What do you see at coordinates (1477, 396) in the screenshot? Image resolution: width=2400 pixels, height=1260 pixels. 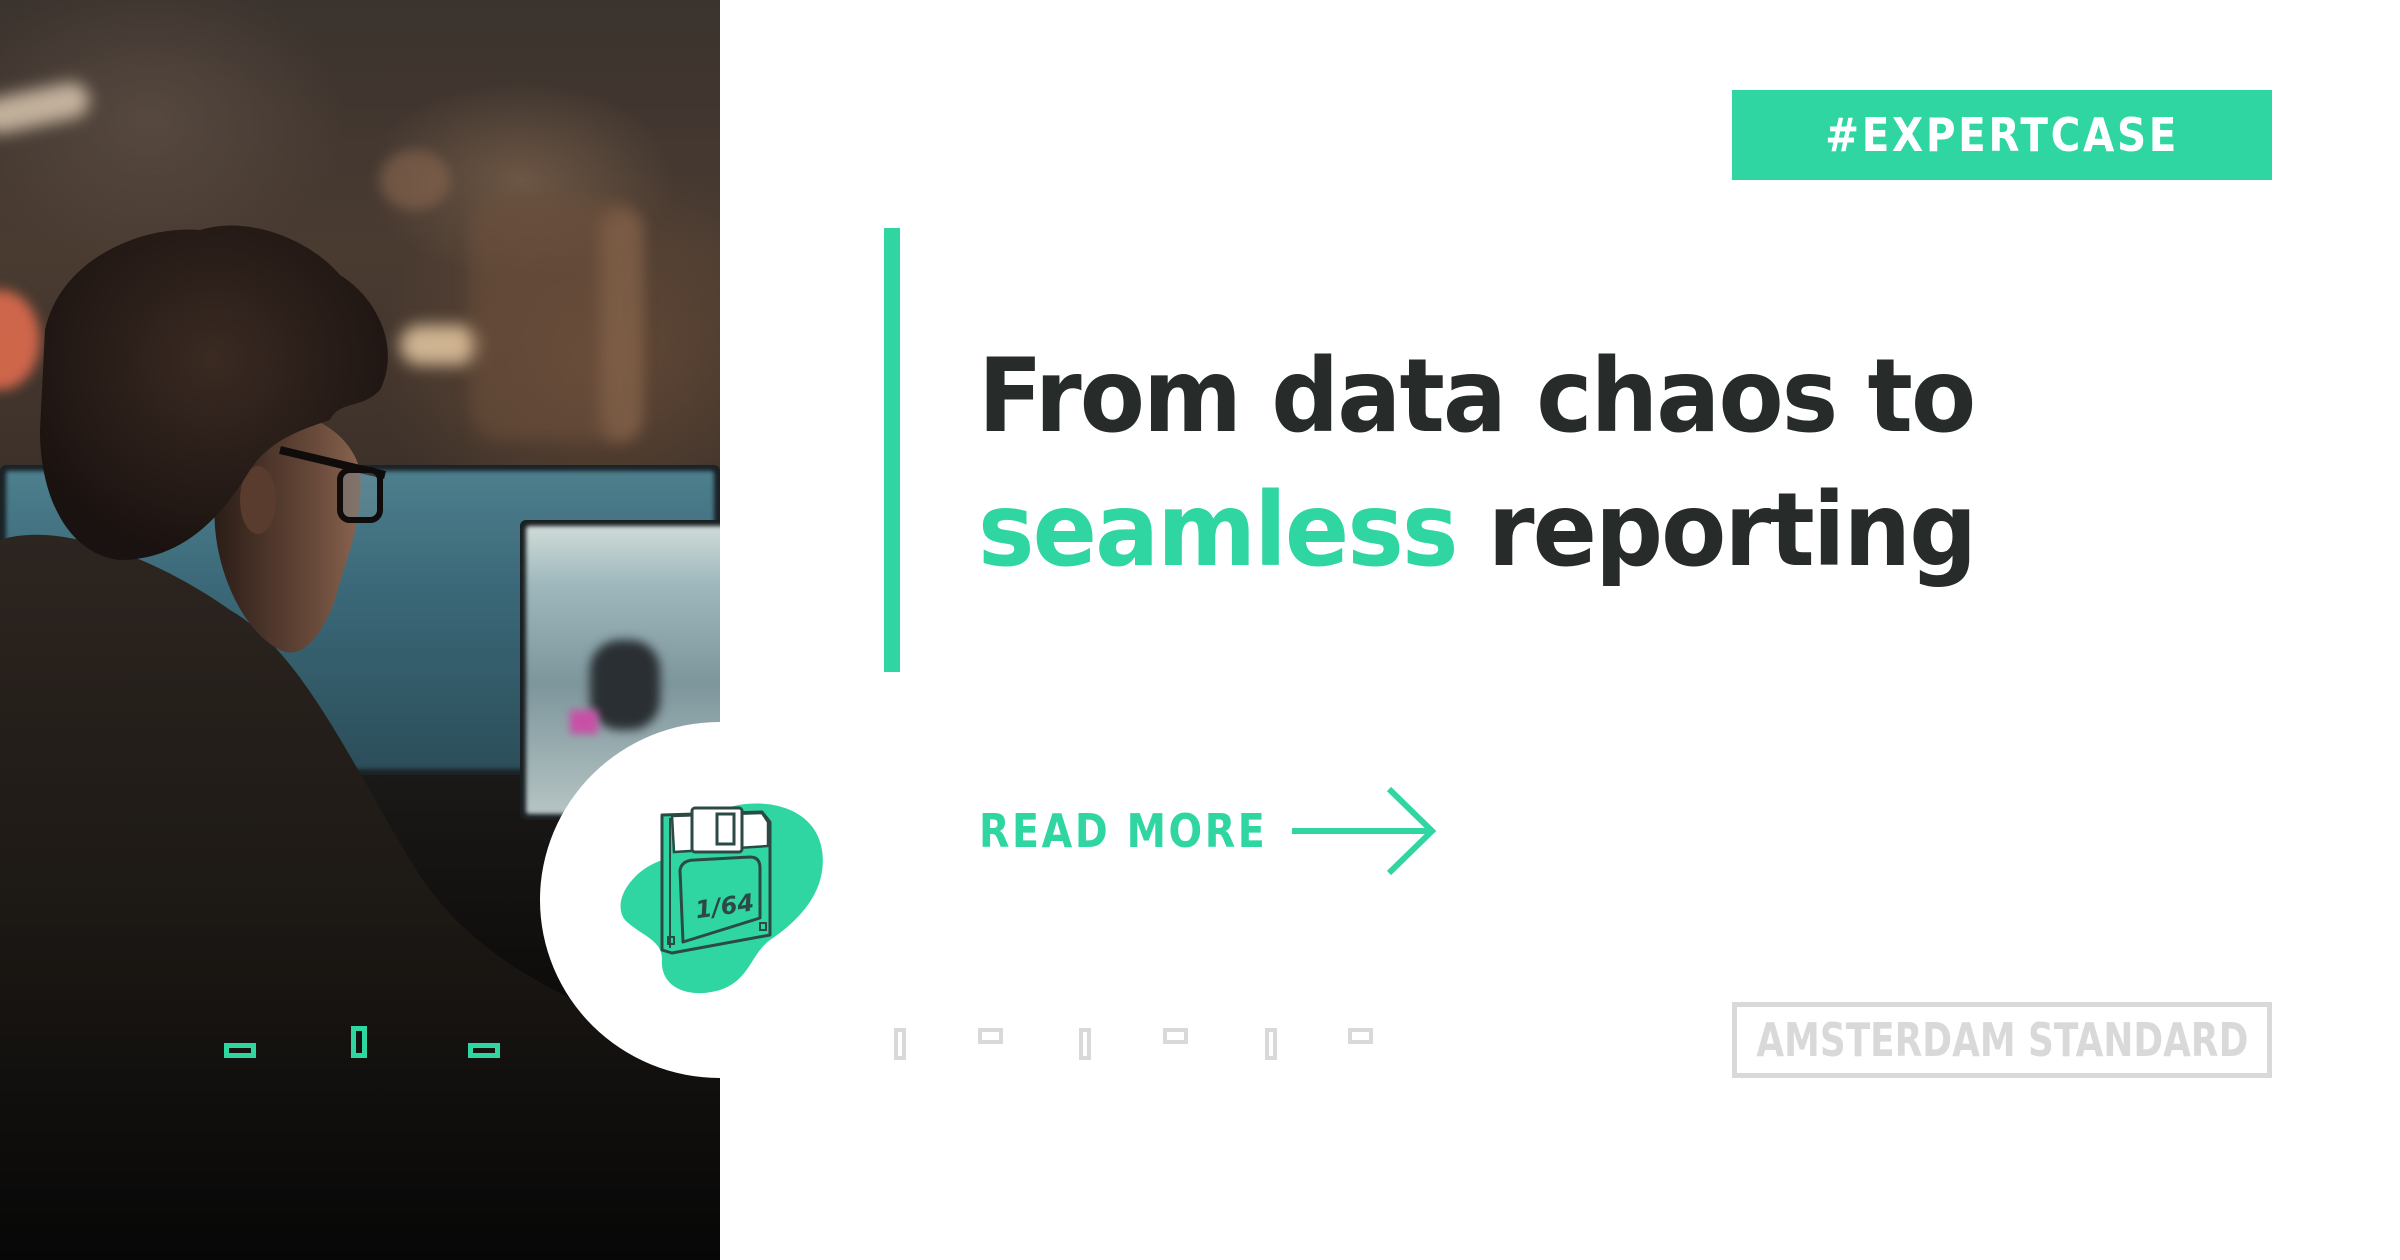 I see `headline-line-1: From data chaos to` at bounding box center [1477, 396].